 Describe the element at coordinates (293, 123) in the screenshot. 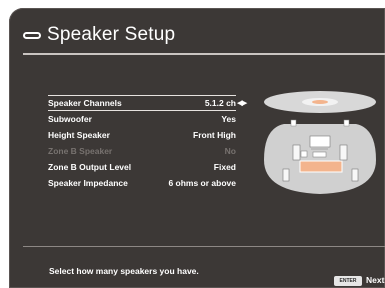

I see `height-speaker-left-icon` at that location.